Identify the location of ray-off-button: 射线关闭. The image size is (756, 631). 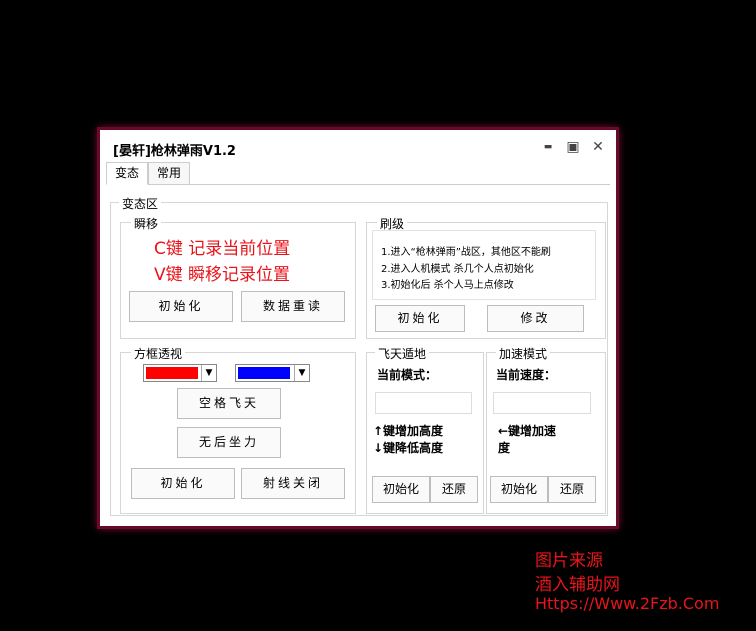
(293, 483).